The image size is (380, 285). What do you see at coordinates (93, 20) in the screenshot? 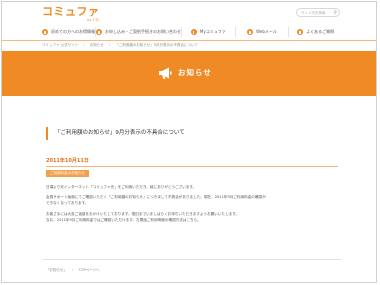
I see `logo-subtext: by CTC` at bounding box center [93, 20].